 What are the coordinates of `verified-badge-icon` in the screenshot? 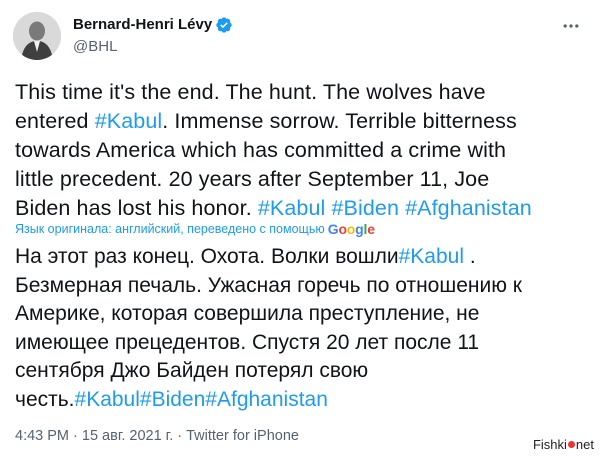 It's located at (224, 25).